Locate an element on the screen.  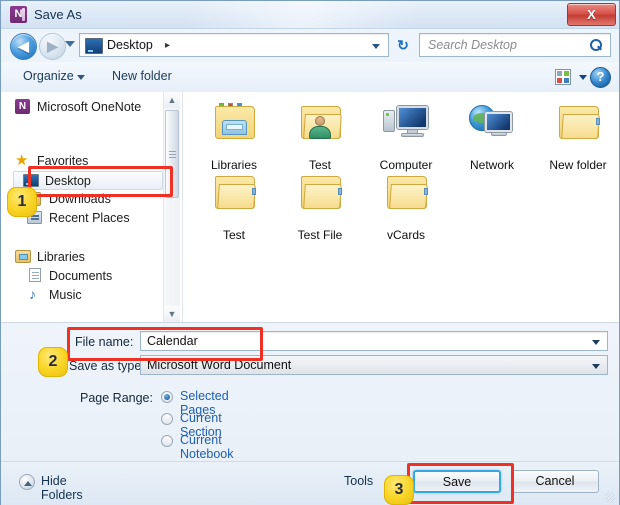
search-placeholder: Search Desktop is located at coordinates (472, 45).